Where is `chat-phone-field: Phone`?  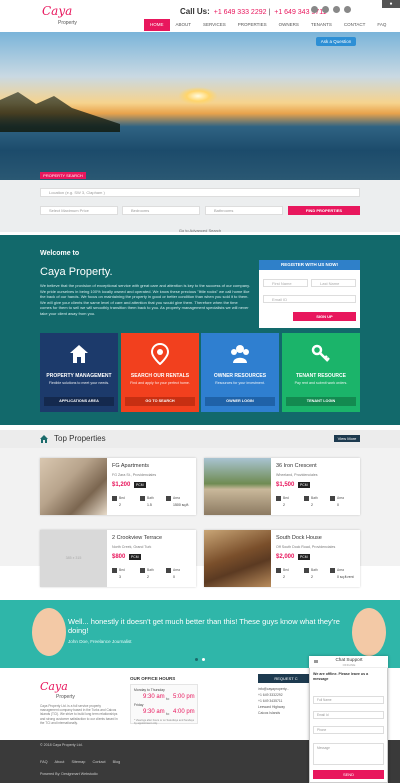
chat-phone-field: Phone is located at coordinates (348, 730).